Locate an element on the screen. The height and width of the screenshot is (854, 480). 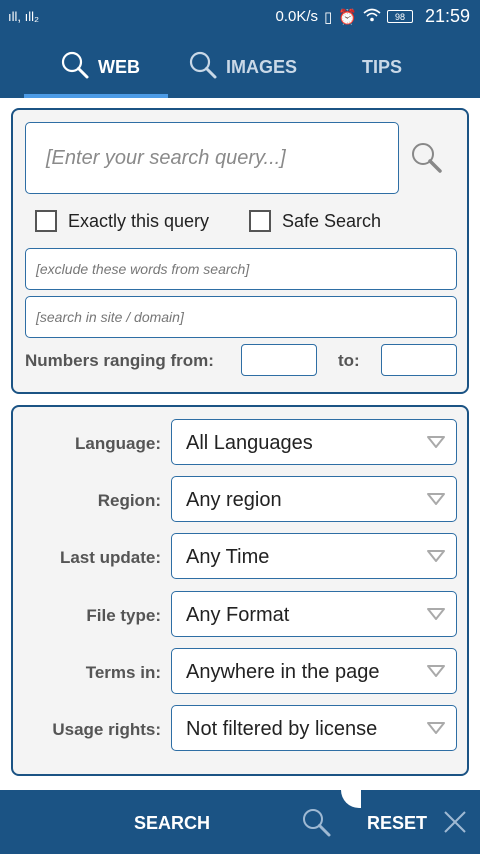
terms-in-row: Terms in: Anywhere in the page is located at coordinates (240, 672).